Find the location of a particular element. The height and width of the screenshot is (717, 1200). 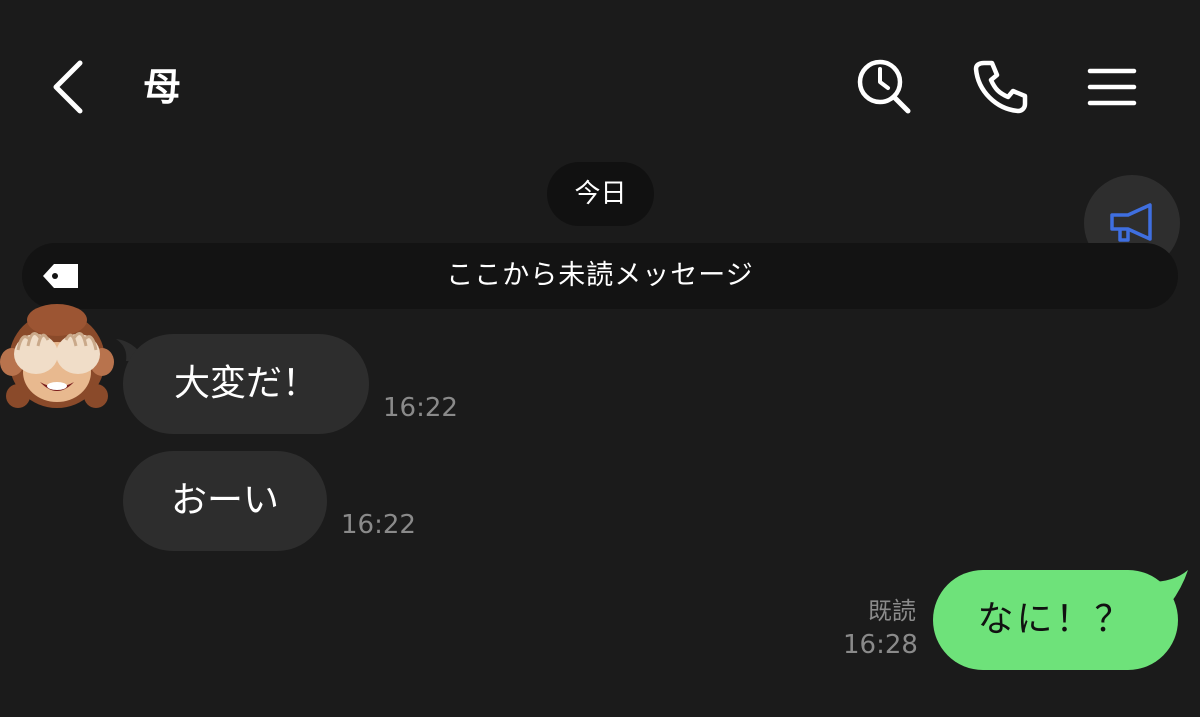

megaphone-icon is located at coordinates (1131, 222).